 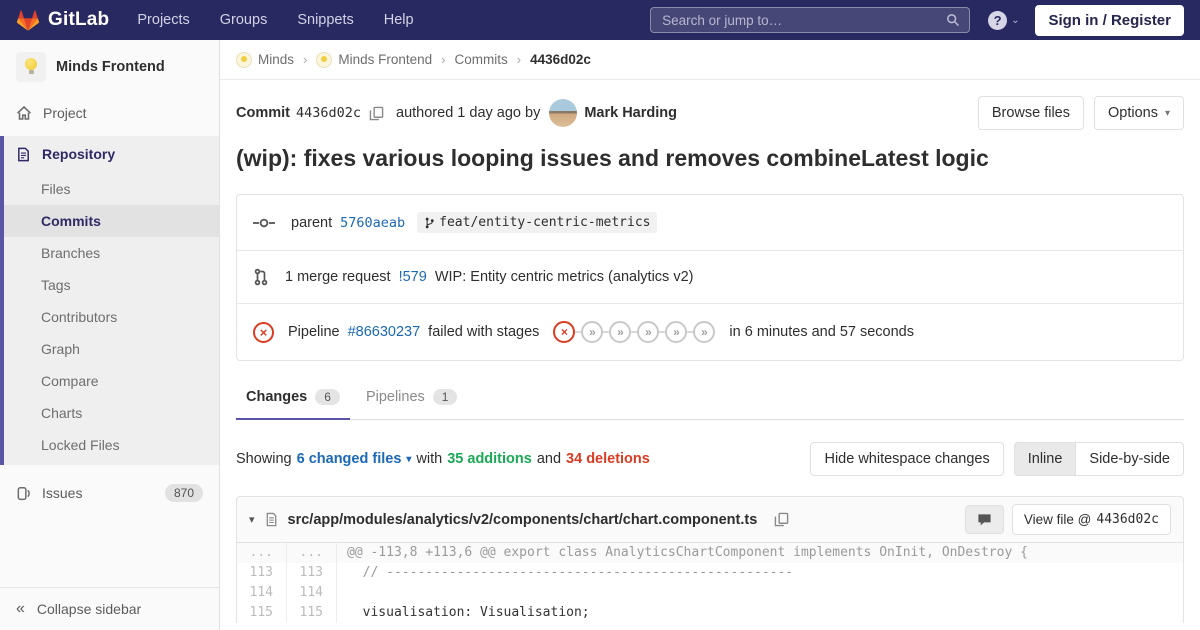 What do you see at coordinates (252, 519) in the screenshot?
I see `collapse-file-caret-icon: ▾` at bounding box center [252, 519].